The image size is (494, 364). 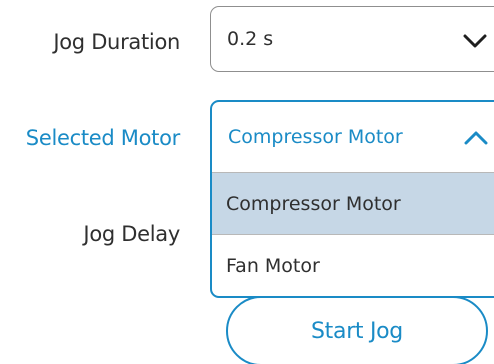 What do you see at coordinates (352, 39) in the screenshot?
I see `jog-duration-select: 0.2 s` at bounding box center [352, 39].